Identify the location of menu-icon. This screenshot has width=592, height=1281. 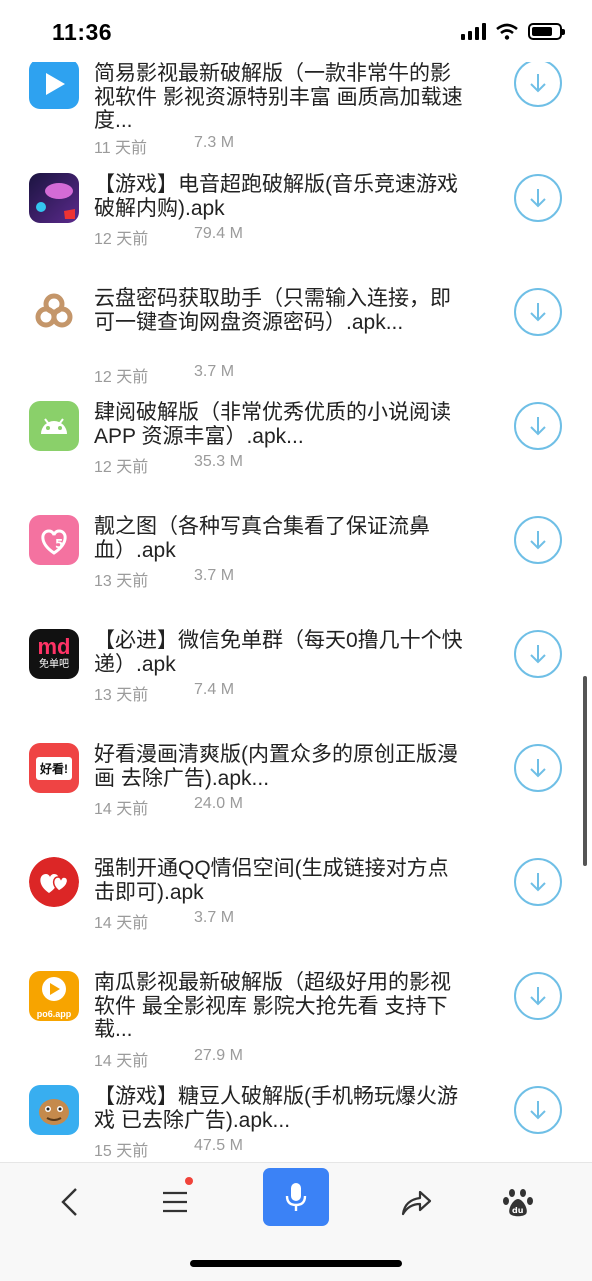
(175, 1202).